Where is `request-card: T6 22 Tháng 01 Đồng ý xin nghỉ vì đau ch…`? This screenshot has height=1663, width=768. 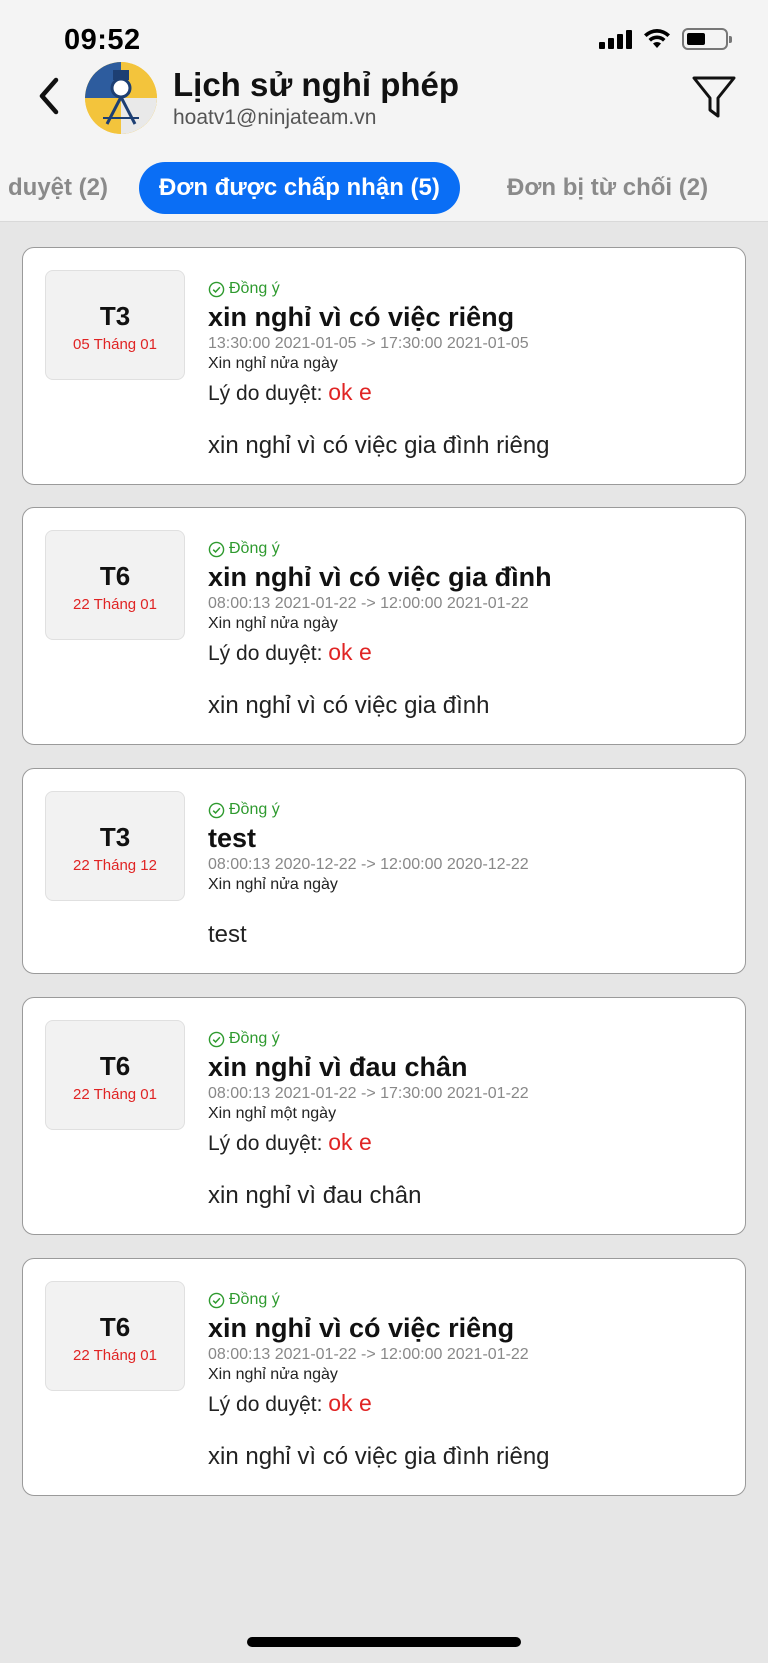
request-card: T6 22 Tháng 01 Đồng ý xin nghỉ vì đau ch… is located at coordinates (384, 1116).